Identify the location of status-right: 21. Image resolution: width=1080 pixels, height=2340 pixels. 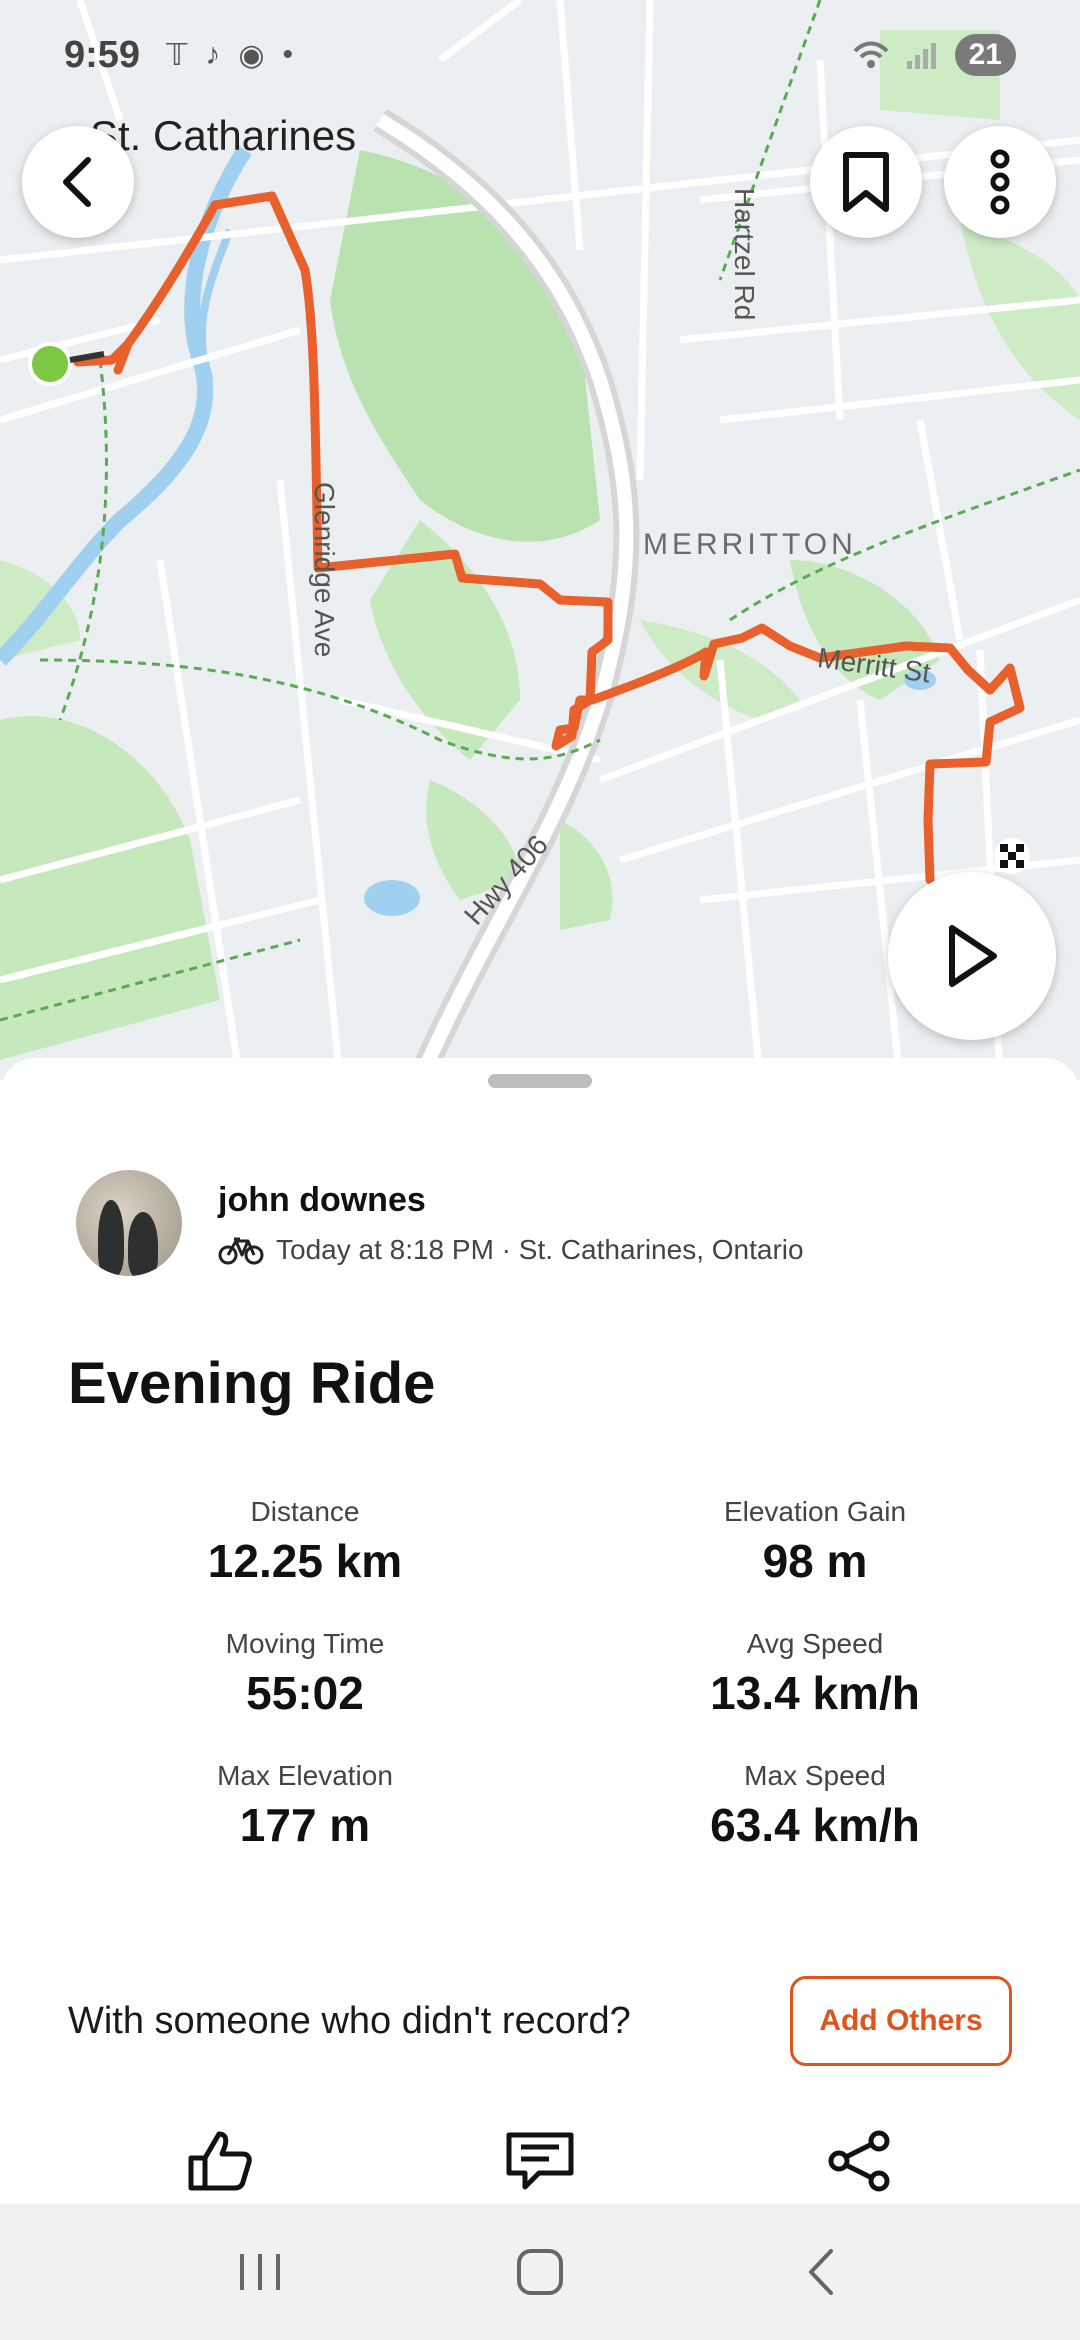
(933, 55).